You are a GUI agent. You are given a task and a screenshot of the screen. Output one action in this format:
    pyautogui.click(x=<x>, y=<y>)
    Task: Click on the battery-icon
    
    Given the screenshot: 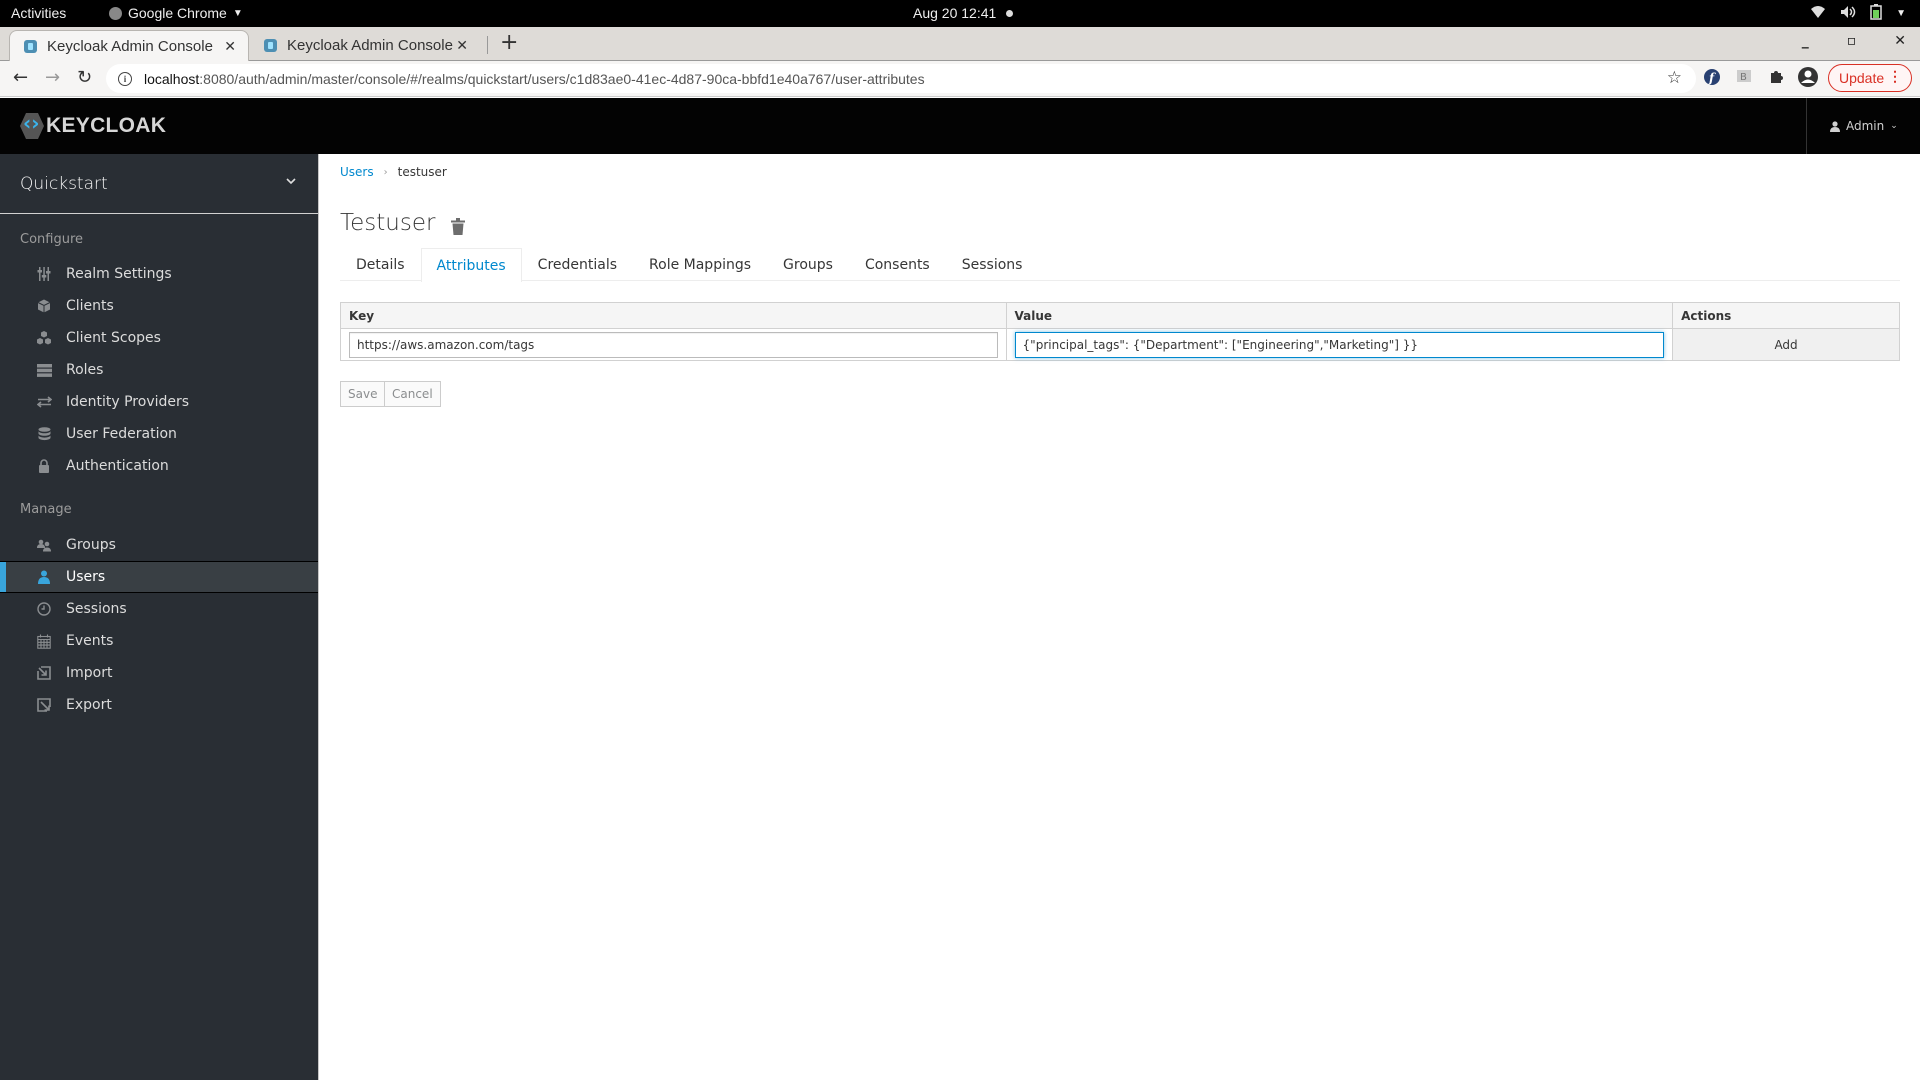 What is the action you would take?
    pyautogui.click(x=1876, y=13)
    